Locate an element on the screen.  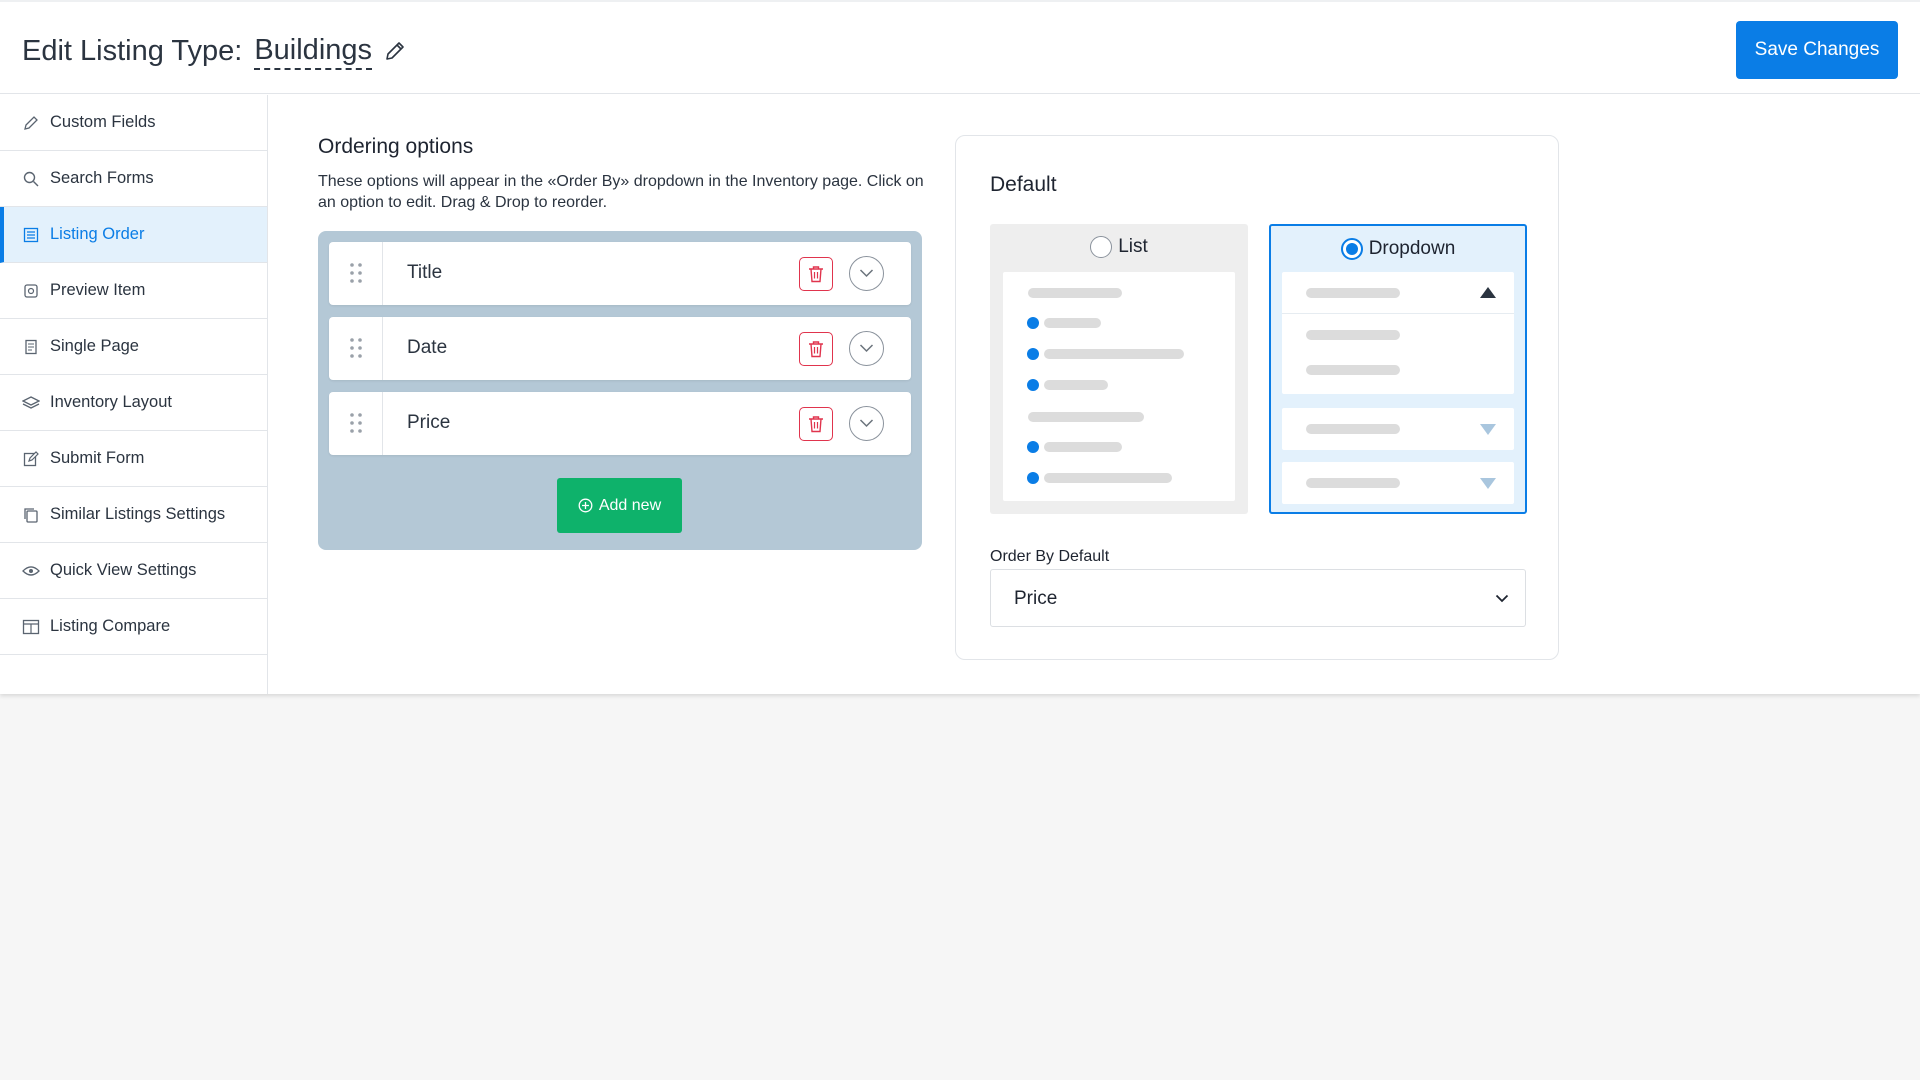
dropdown-preview-illustration is located at coordinates (1398, 333).